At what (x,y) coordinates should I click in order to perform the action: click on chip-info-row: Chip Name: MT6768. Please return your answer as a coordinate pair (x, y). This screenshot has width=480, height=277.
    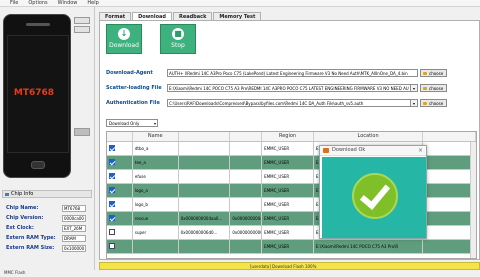
    Looking at the image, I should click on (49, 208).